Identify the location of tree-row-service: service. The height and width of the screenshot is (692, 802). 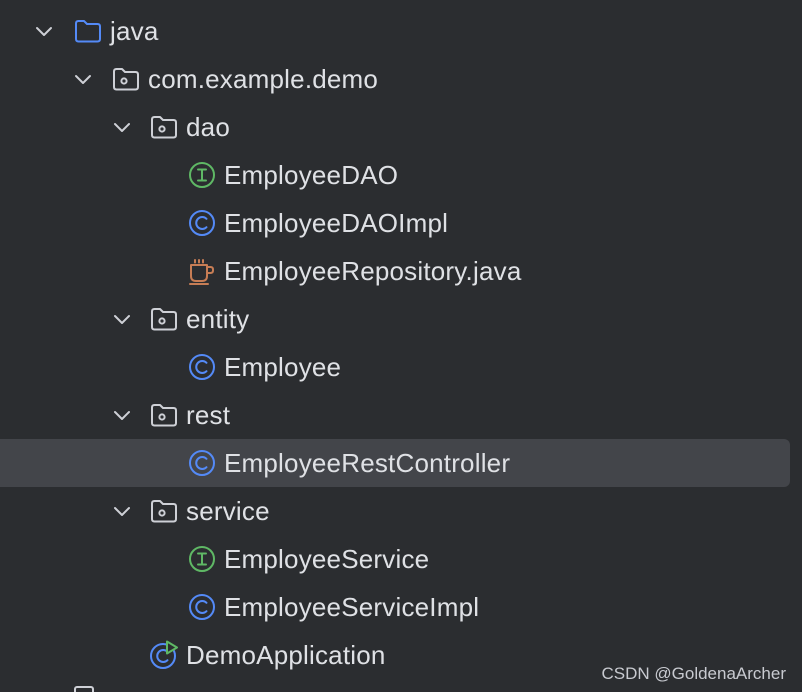
(401, 511).